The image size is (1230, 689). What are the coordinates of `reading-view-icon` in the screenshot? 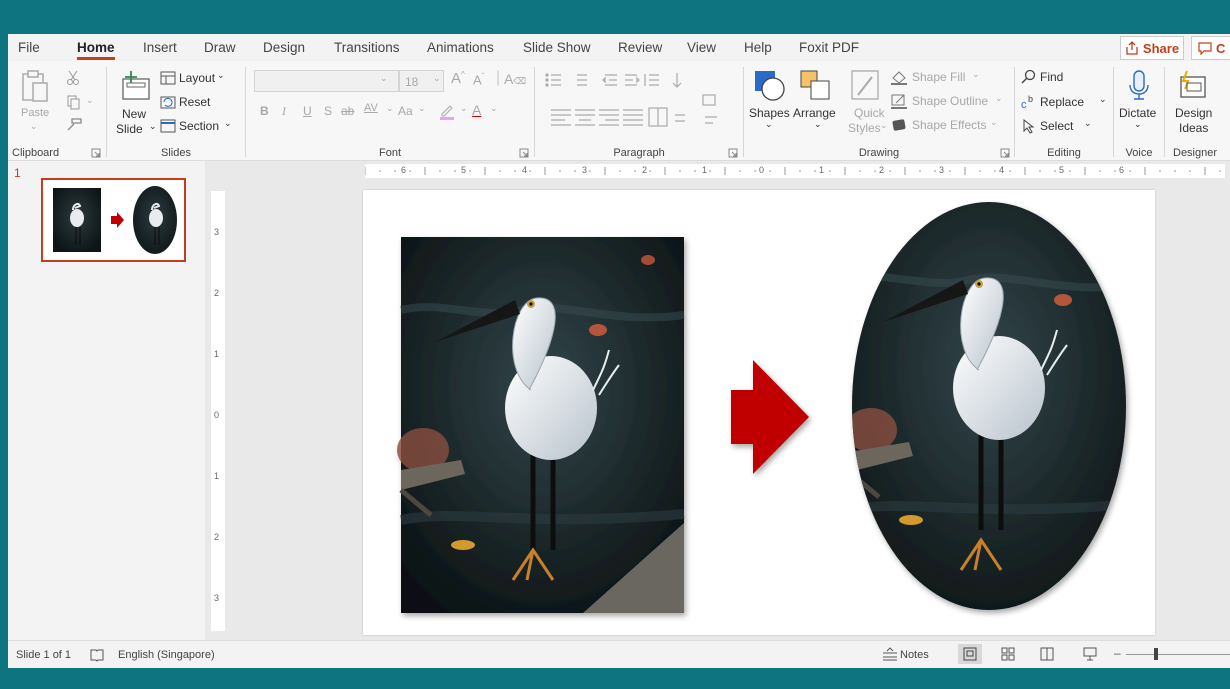 It's located at (1047, 654).